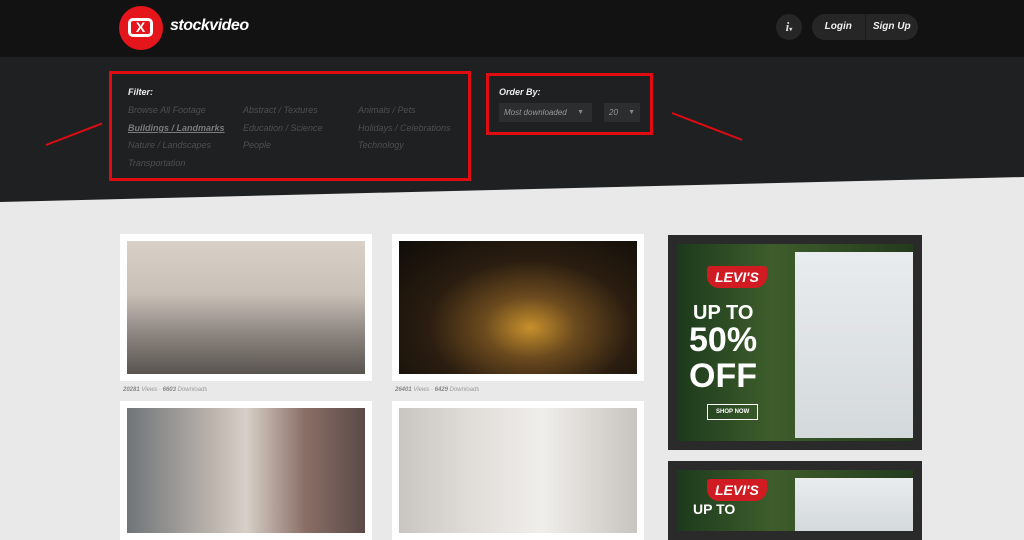  Describe the element at coordinates (733, 412) in the screenshot. I see `ad-shop-now-button: SHOP NOW` at that location.